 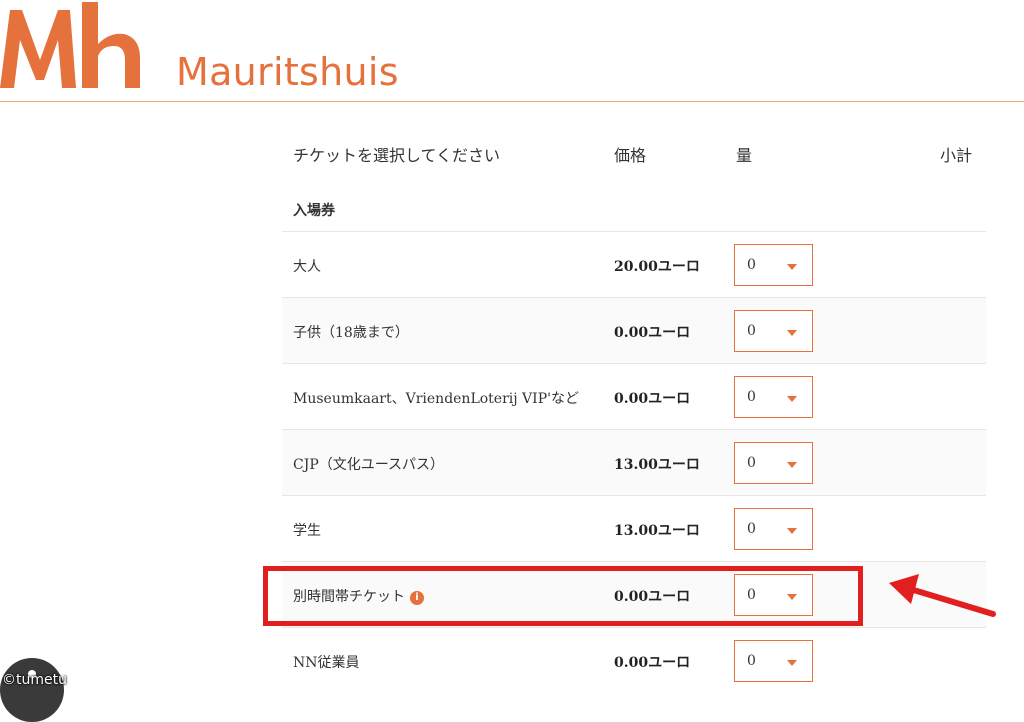 What do you see at coordinates (287, 72) in the screenshot?
I see `brand-name: Mauritshuis` at bounding box center [287, 72].